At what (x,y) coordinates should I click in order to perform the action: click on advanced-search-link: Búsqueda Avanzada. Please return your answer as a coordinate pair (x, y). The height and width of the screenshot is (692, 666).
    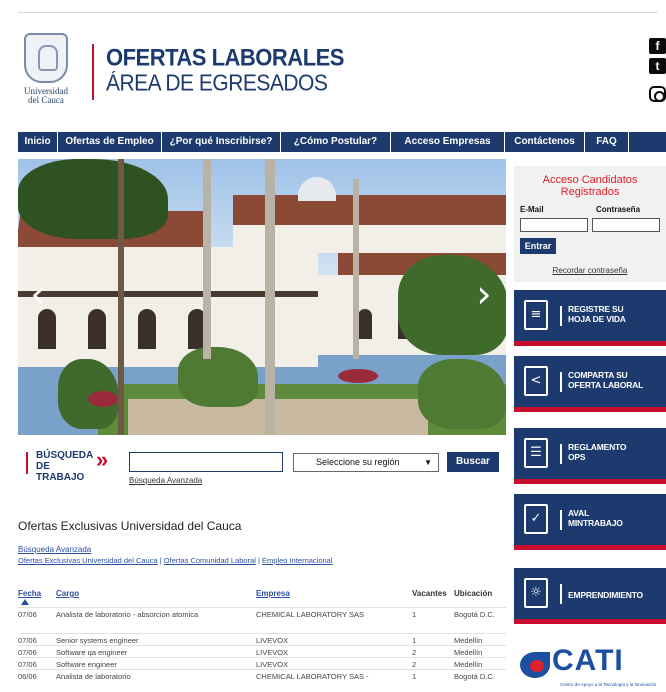
    Looking at the image, I should click on (165, 480).